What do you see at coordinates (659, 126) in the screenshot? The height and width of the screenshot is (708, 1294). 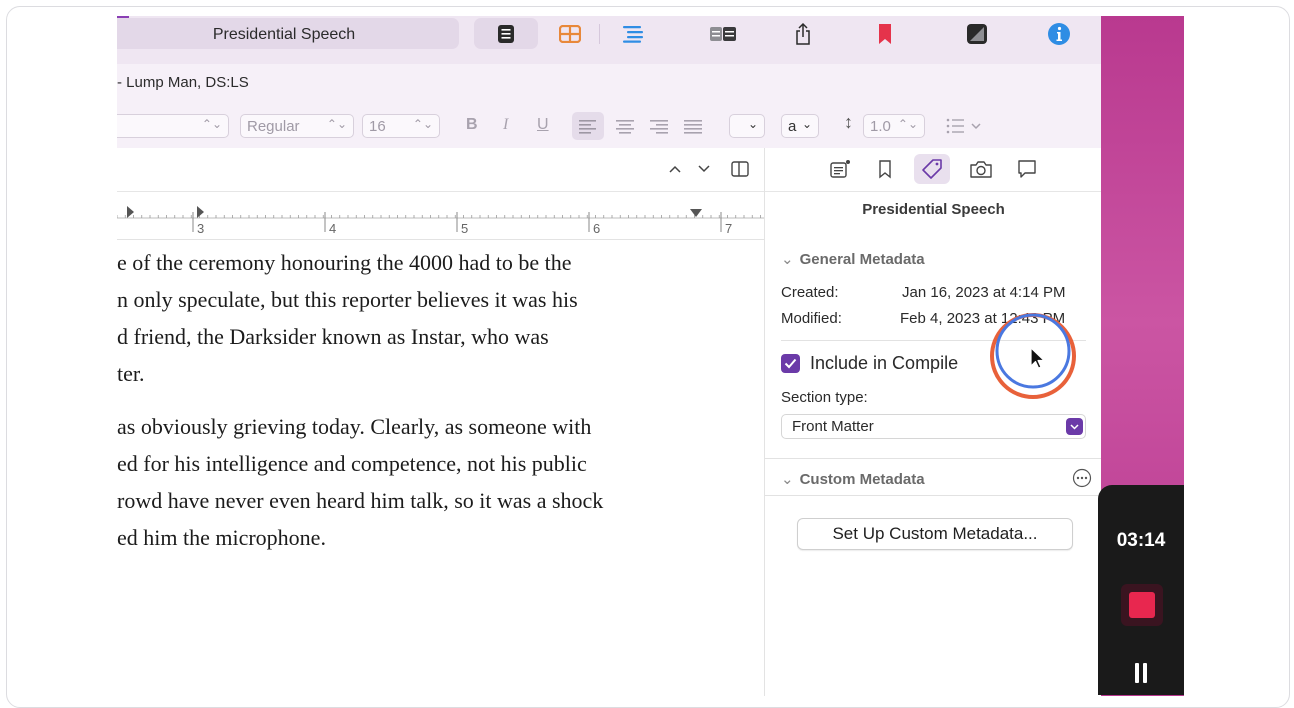 I see `align-right-button` at bounding box center [659, 126].